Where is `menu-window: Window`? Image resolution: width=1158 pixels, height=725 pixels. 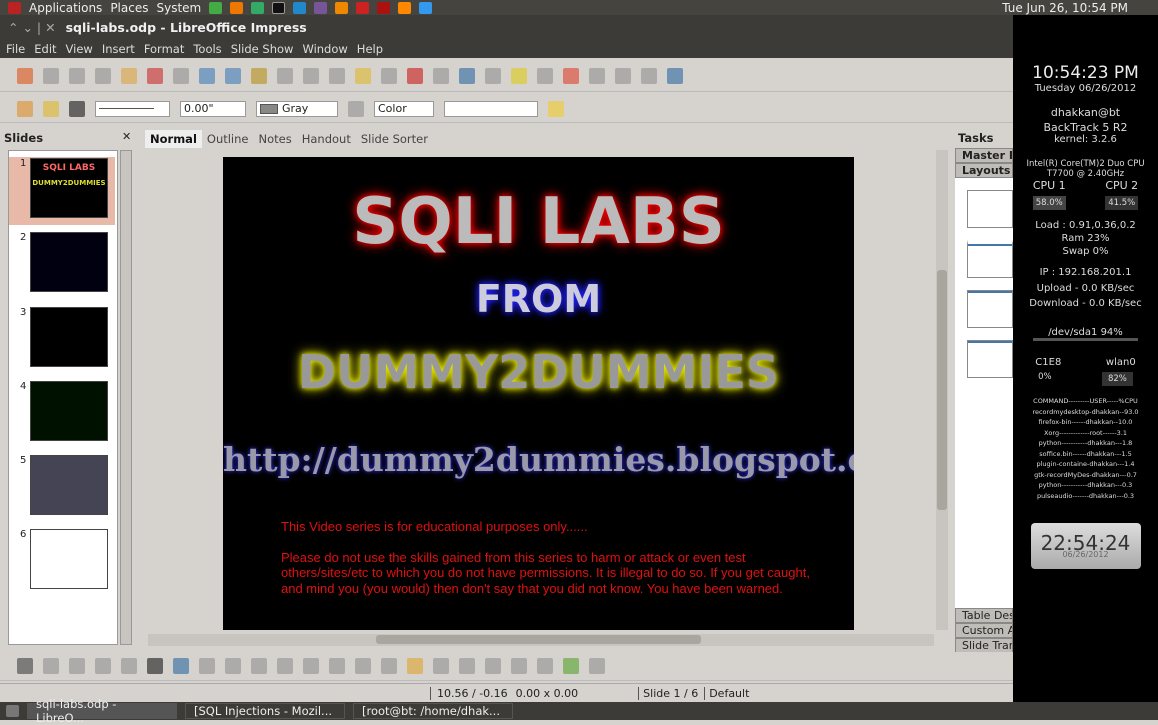
menu-window: Window is located at coordinates (324, 49).